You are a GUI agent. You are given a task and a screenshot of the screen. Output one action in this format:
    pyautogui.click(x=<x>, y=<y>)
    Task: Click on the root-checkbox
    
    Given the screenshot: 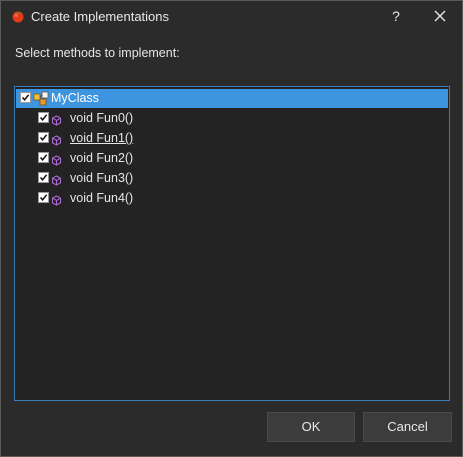 What is the action you would take?
    pyautogui.click(x=25, y=97)
    